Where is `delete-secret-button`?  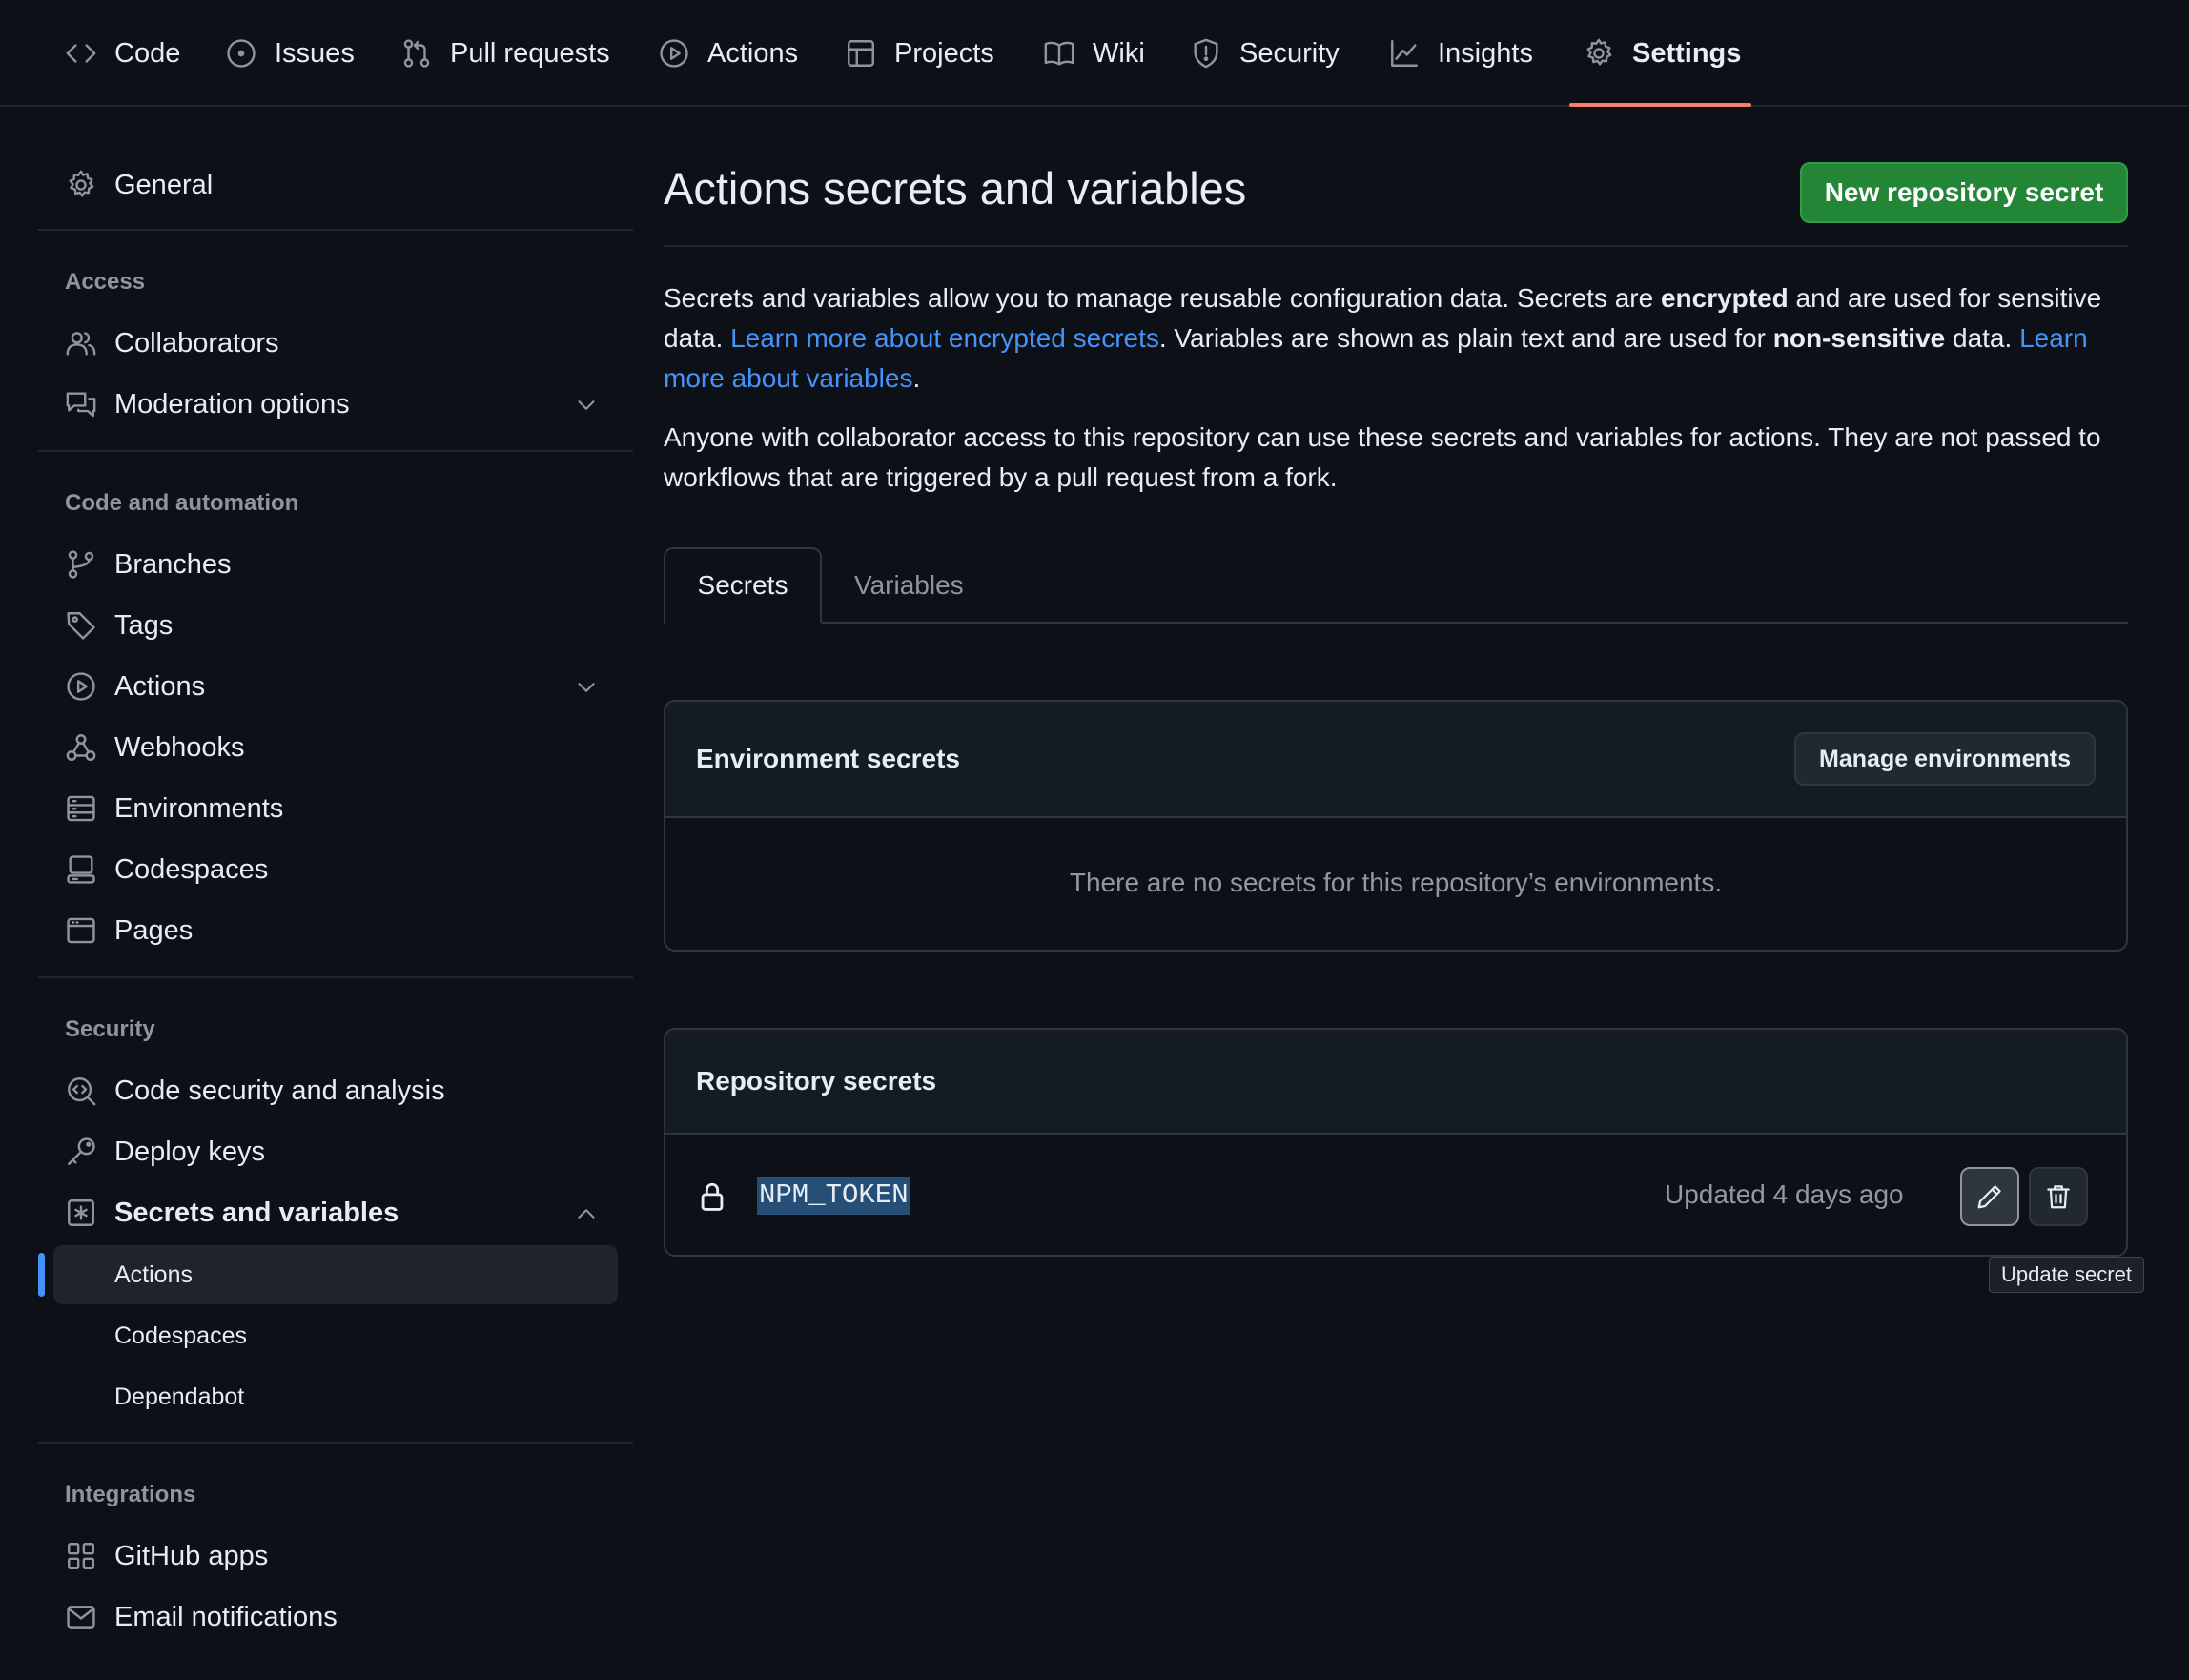
delete-secret-button is located at coordinates (2059, 1196).